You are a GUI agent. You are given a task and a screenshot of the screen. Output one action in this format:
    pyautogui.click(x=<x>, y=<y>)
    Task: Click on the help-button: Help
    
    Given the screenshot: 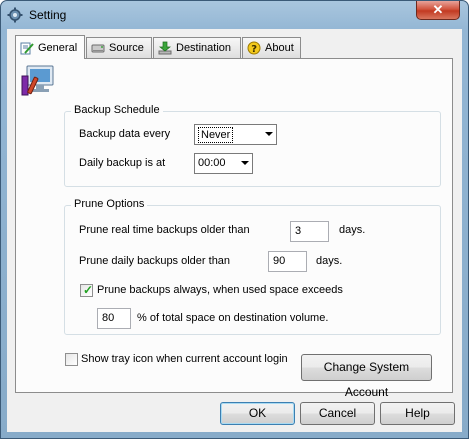 What is the action you would take?
    pyautogui.click(x=417, y=413)
    